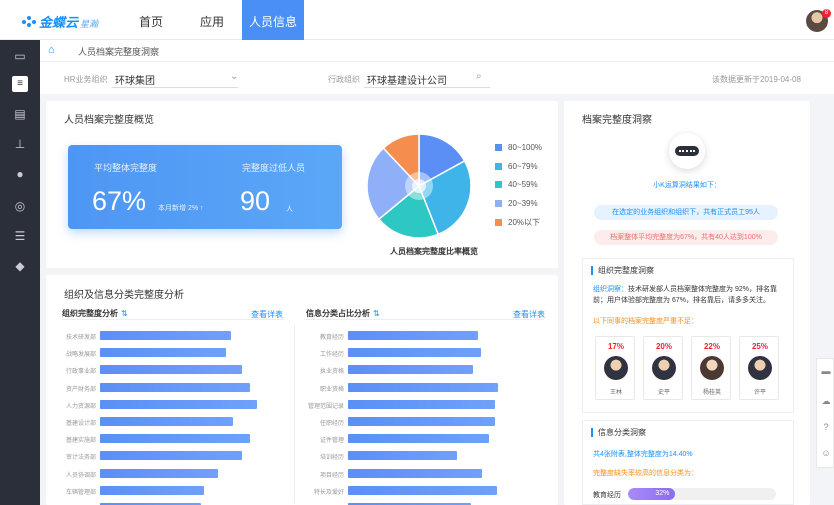 This screenshot has width=834, height=505. I want to click on nav-tab-apps: 应用, so click(212, 20).